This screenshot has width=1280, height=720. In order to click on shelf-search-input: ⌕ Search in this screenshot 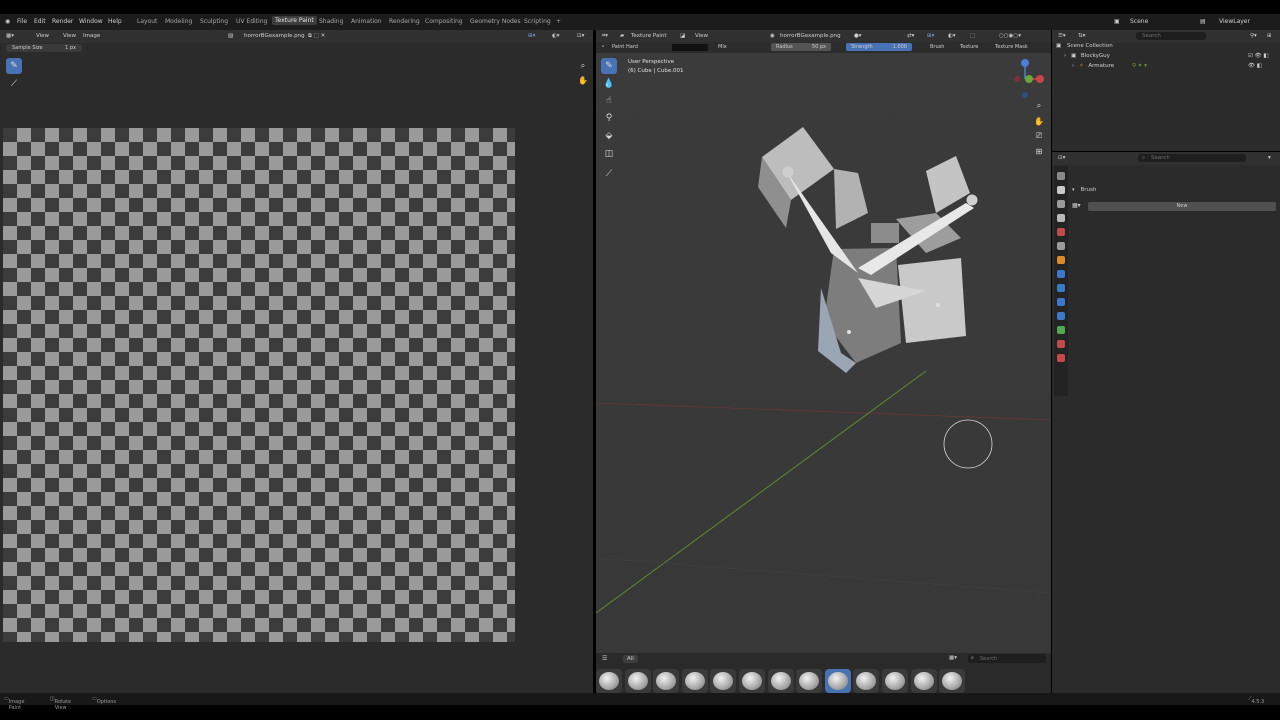, I will do `click(1007, 658)`.